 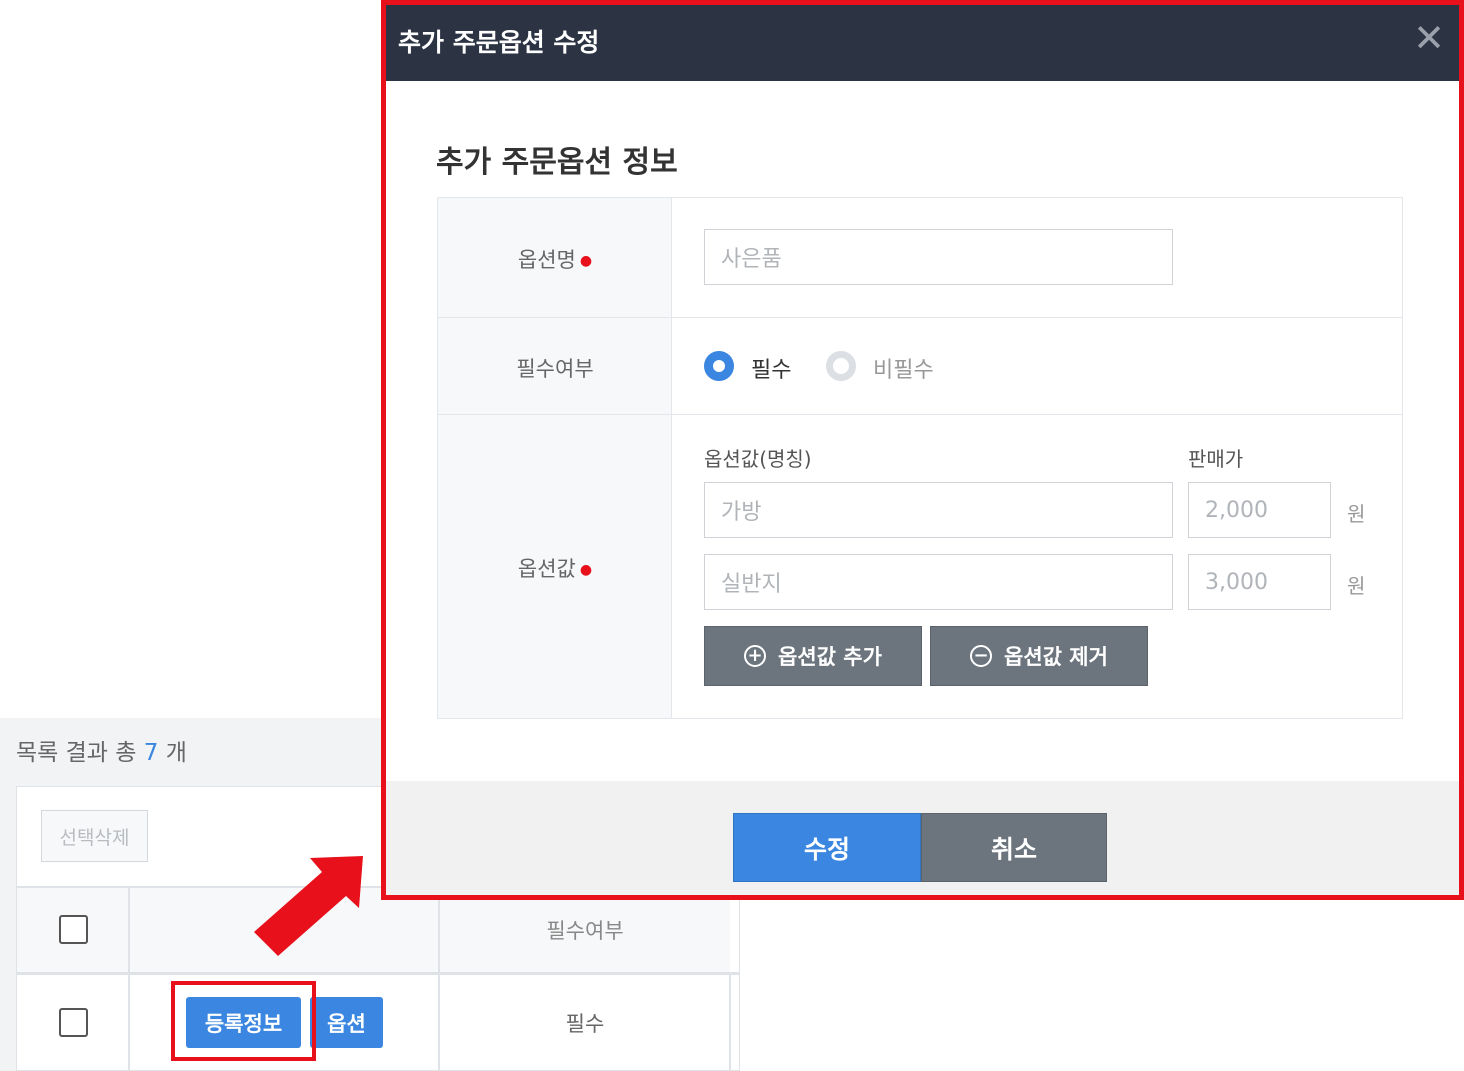 I want to click on remove-option-value-button: − 옵션값 제거, so click(x=1039, y=656).